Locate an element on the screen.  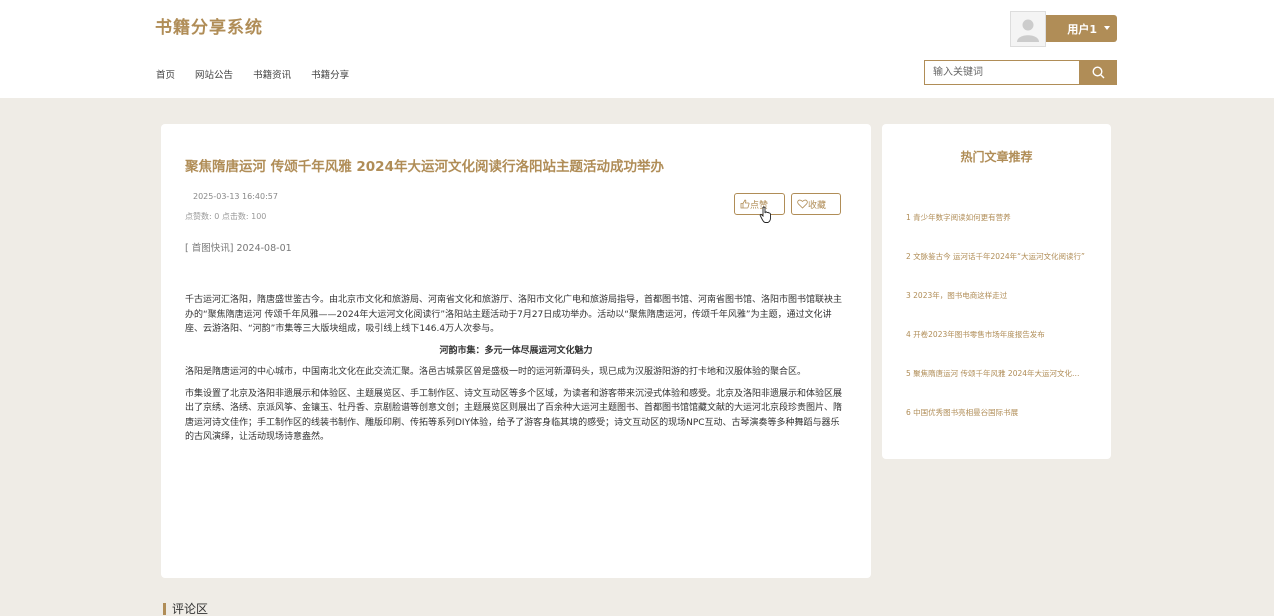
chevron-down-icon is located at coordinates (1107, 28).